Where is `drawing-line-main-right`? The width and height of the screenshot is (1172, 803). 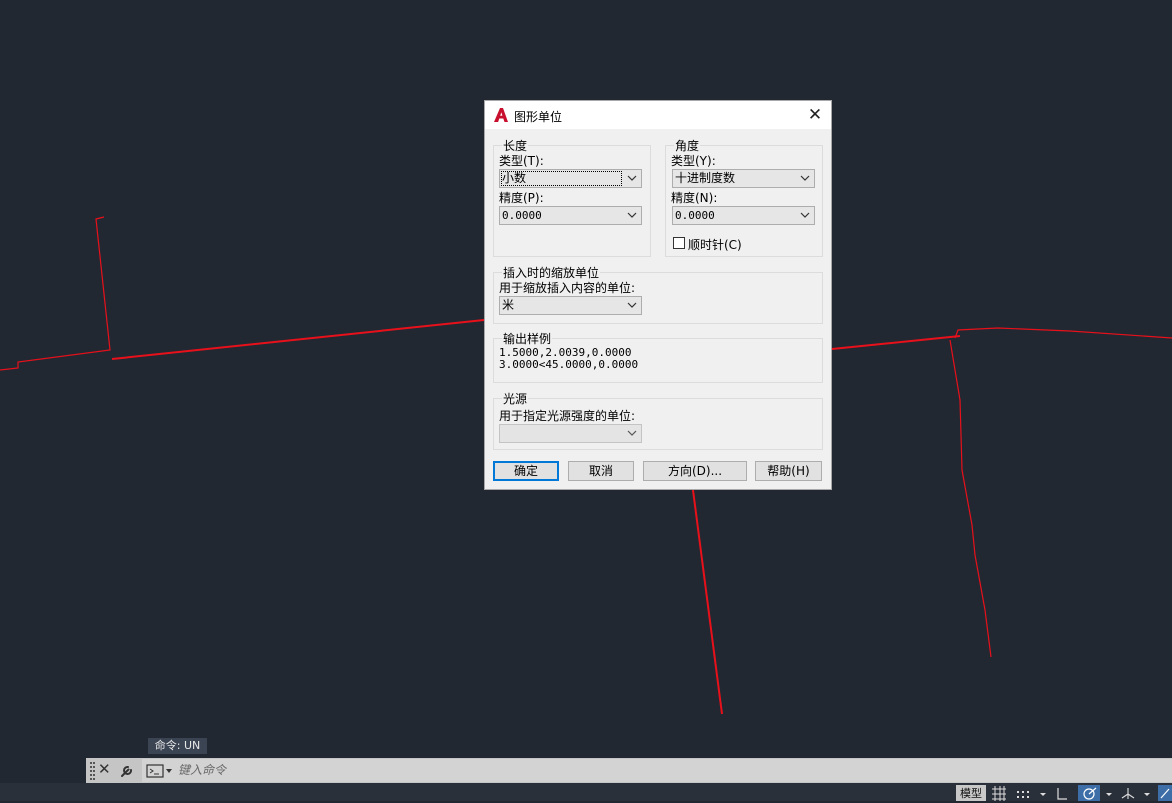
drawing-line-main-right is located at coordinates (896, 342).